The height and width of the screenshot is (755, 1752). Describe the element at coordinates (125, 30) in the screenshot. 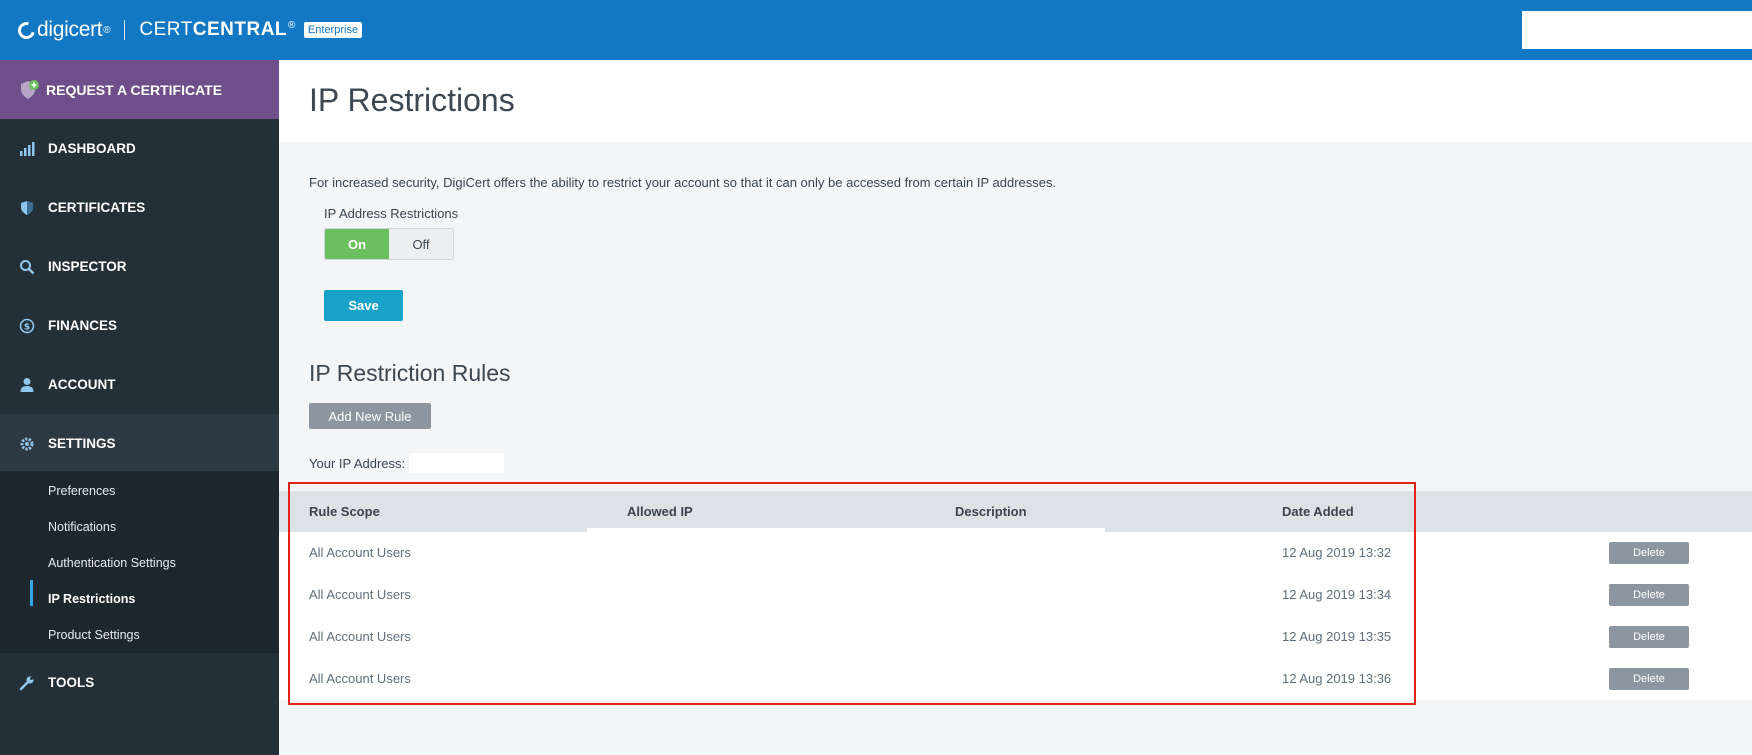

I see `logo-divider` at that location.